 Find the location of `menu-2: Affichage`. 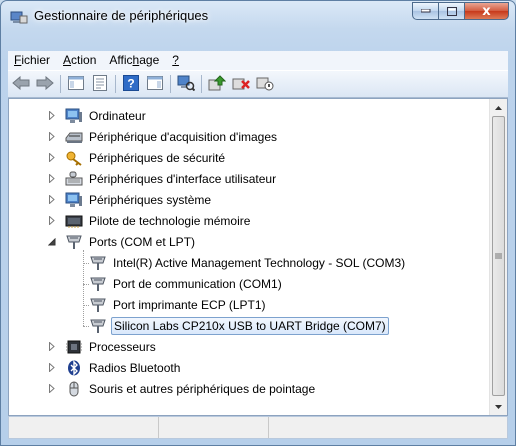

menu-2: Affichage is located at coordinates (134, 60).